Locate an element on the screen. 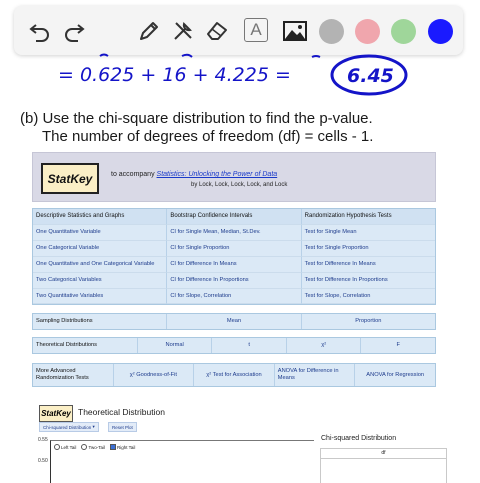 The image size is (480, 483). link-ci-diff-props: CI for Difference In Proportions is located at coordinates (234, 280).